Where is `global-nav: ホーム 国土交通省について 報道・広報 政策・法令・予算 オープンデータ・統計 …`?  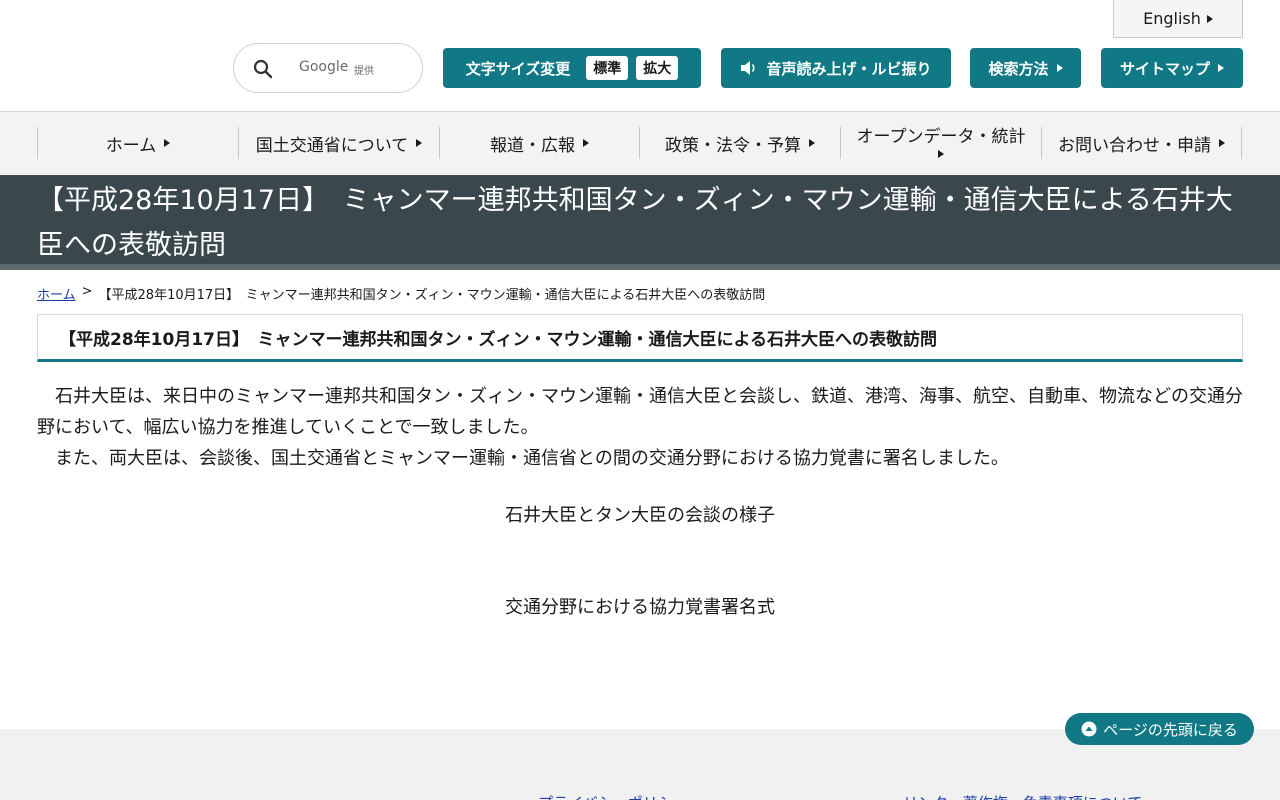
global-nav: ホーム 国土交通省について 報道・広報 政策・法令・予算 オープンデータ・統計 … is located at coordinates (640, 143).